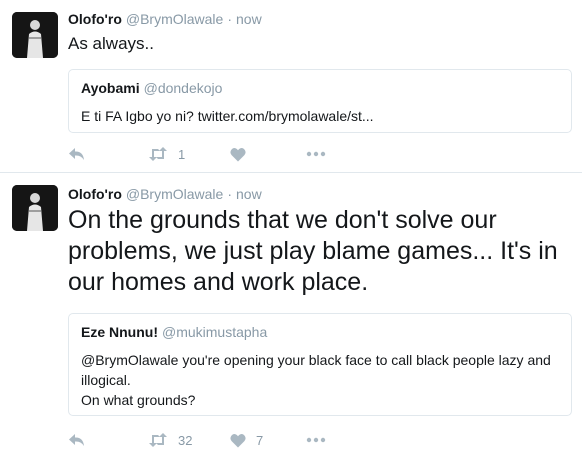 The height and width of the screenshot is (456, 582). I want to click on retweet-button: 32, so click(189, 440).